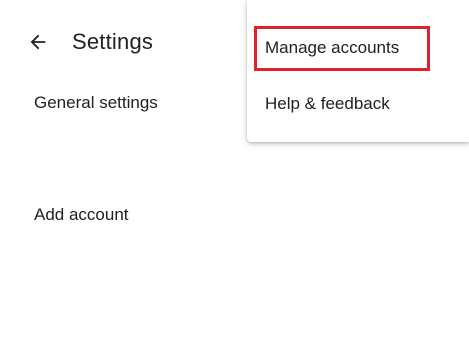 This screenshot has height=350, width=469. I want to click on menu-item-manage-accounts: Manage accounts, so click(358, 48).